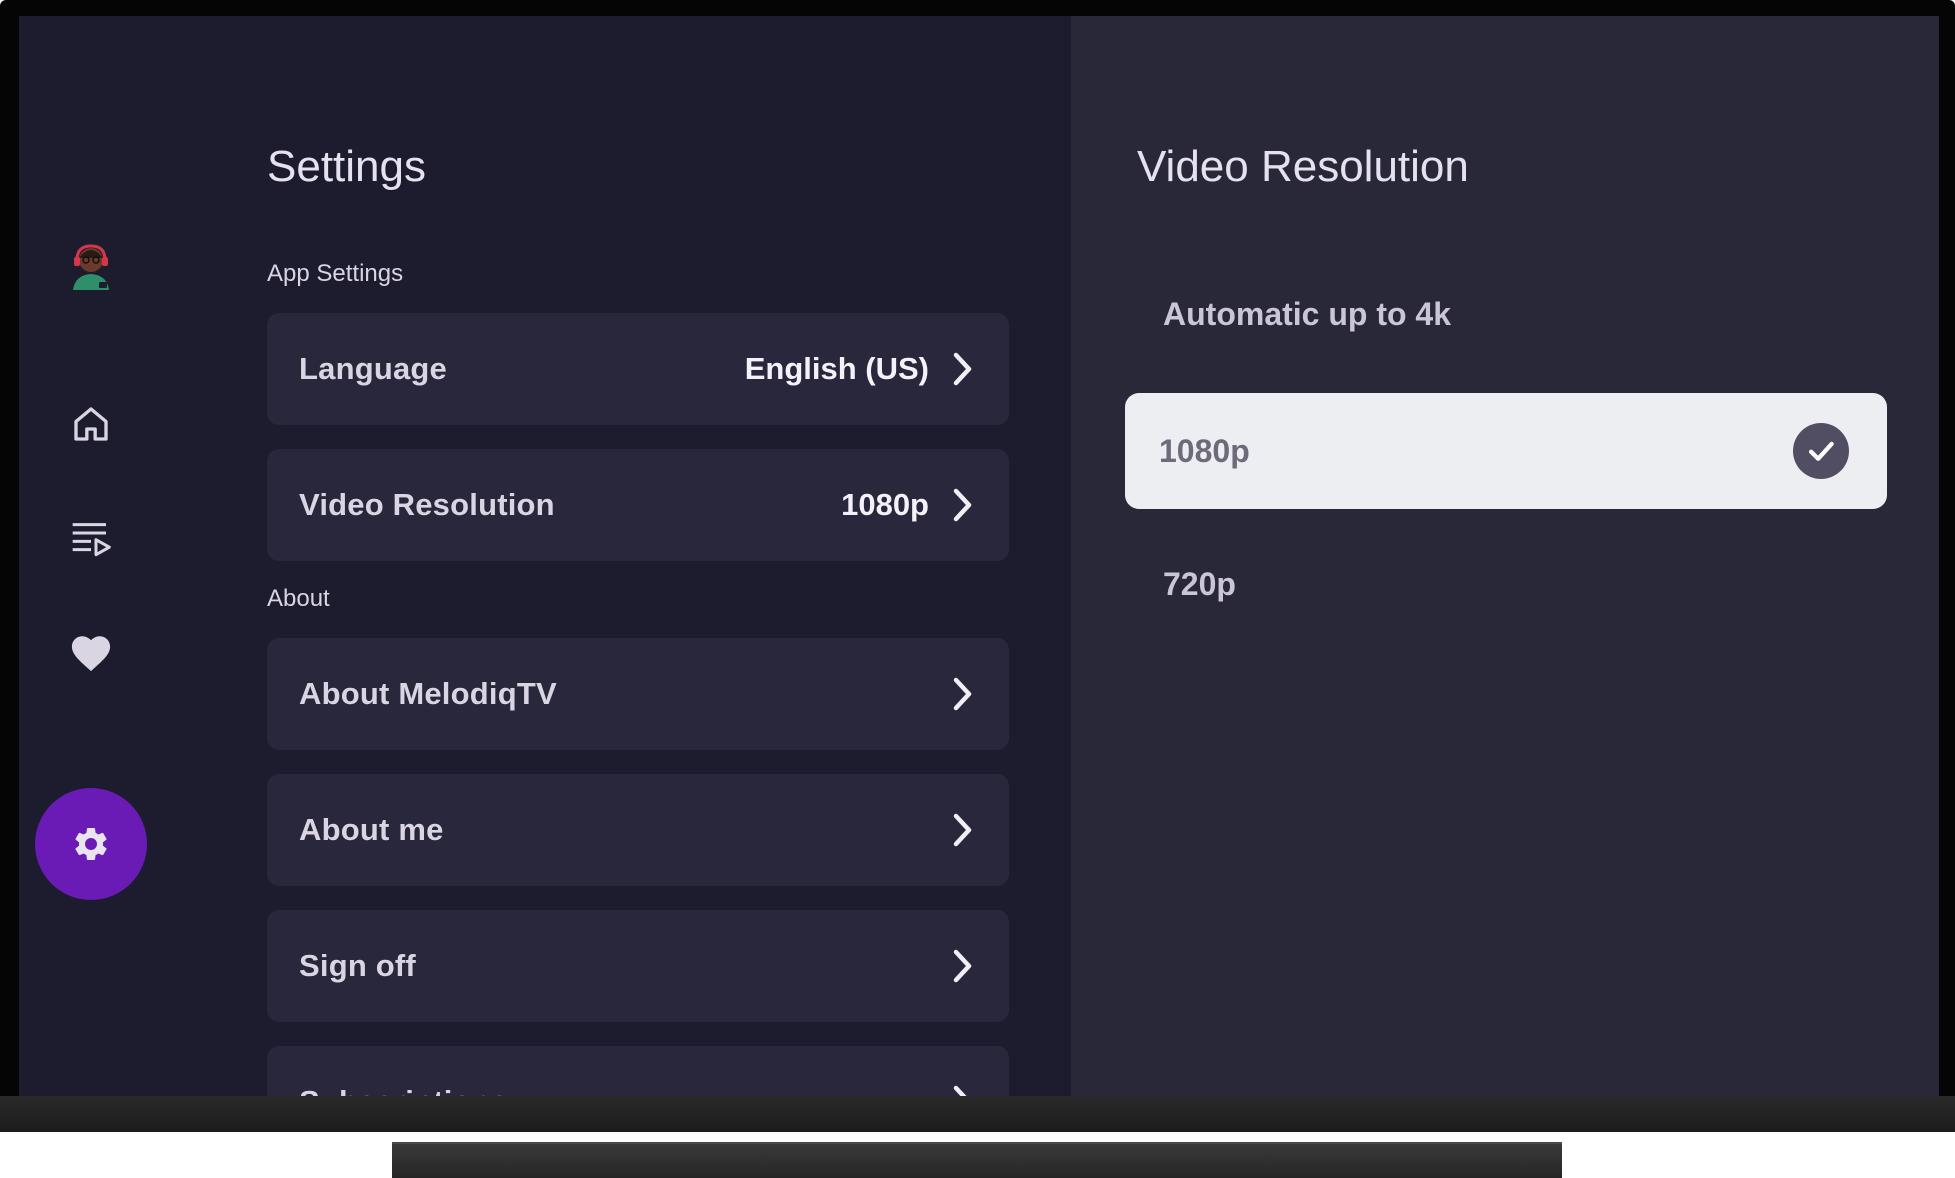 The image size is (1955, 1178). I want to click on option-label: 1080p, so click(1204, 450).